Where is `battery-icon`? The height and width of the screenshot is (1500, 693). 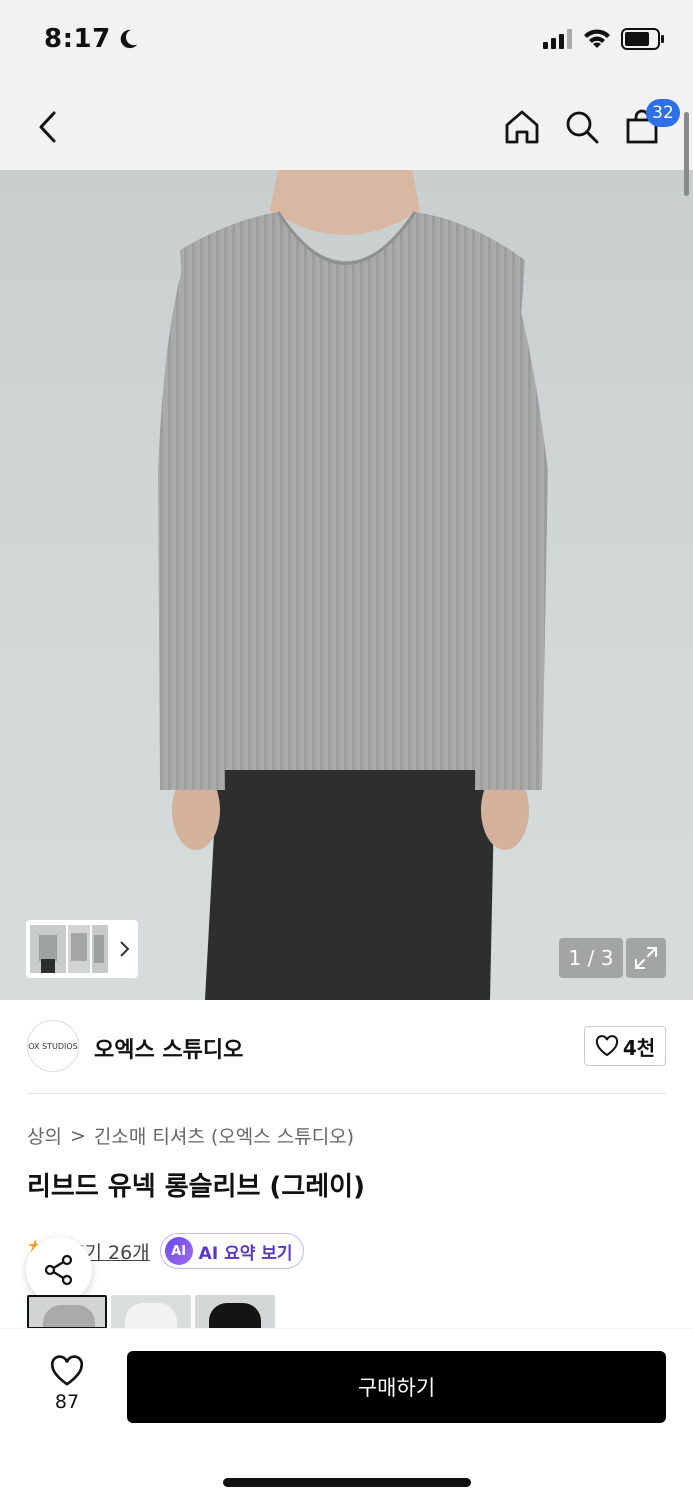 battery-icon is located at coordinates (642, 39).